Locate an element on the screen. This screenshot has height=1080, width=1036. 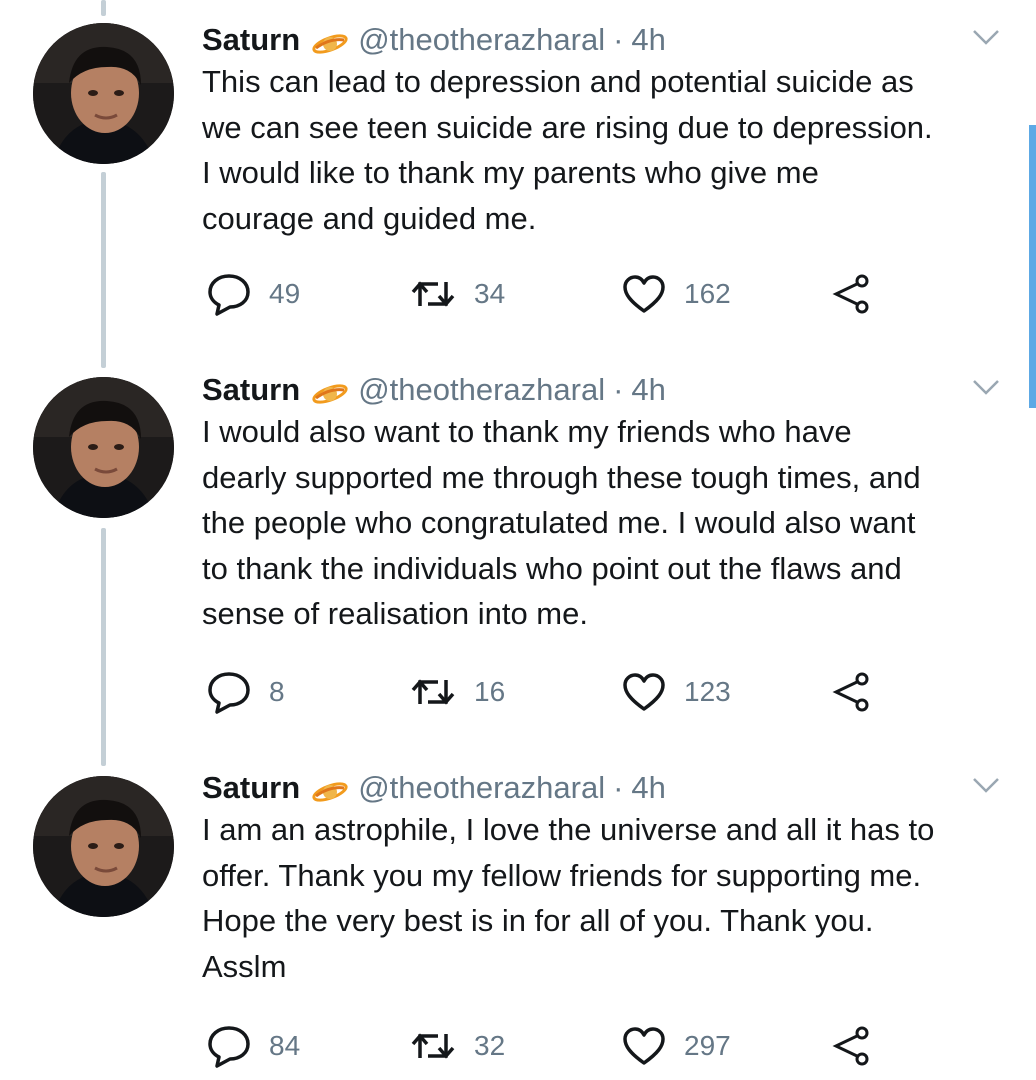
like-button: 162 is located at coordinates (676, 294).